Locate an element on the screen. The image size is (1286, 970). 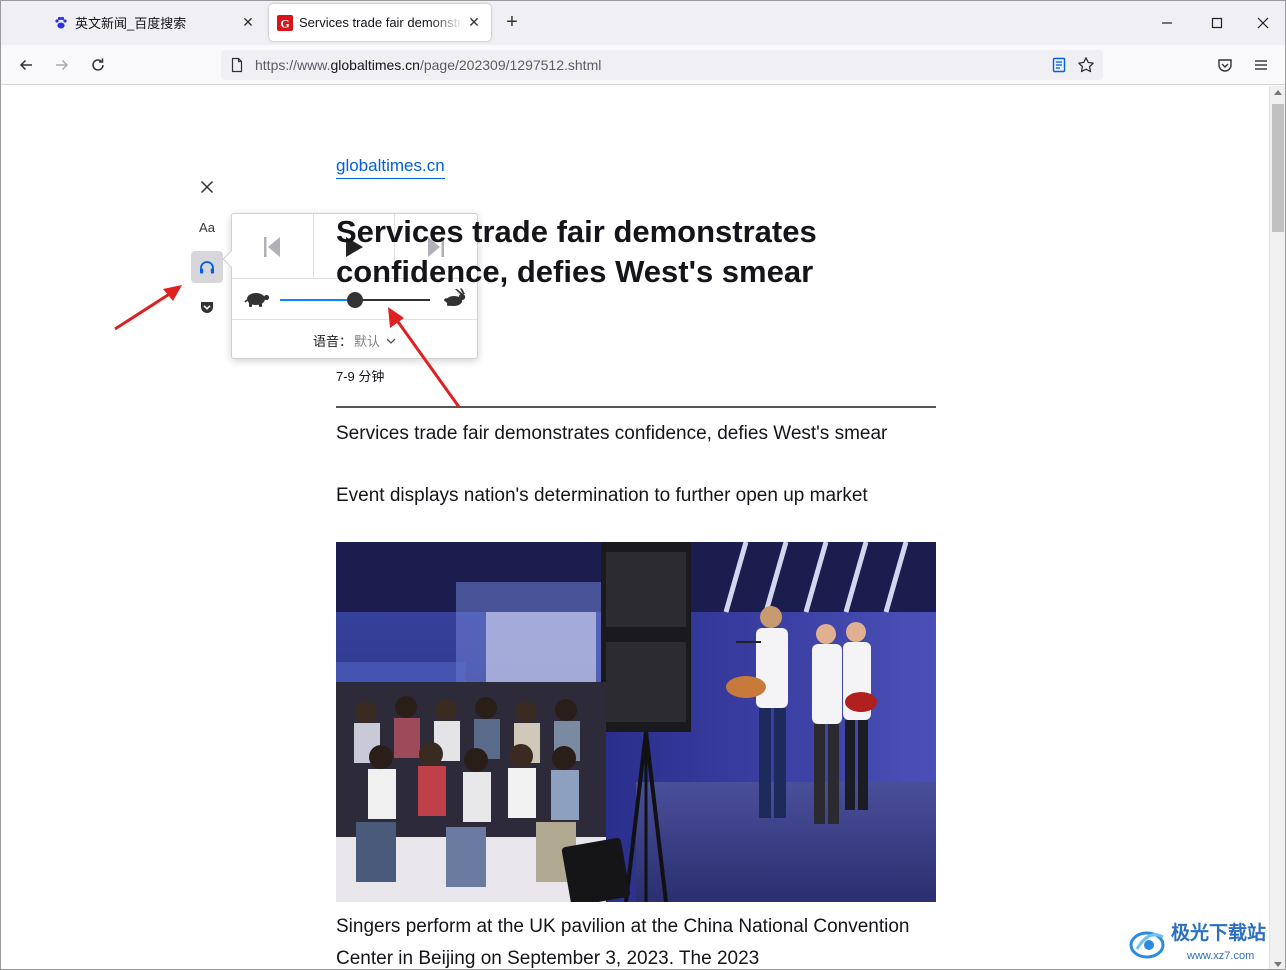
close-reader-button is located at coordinates (207, 187).